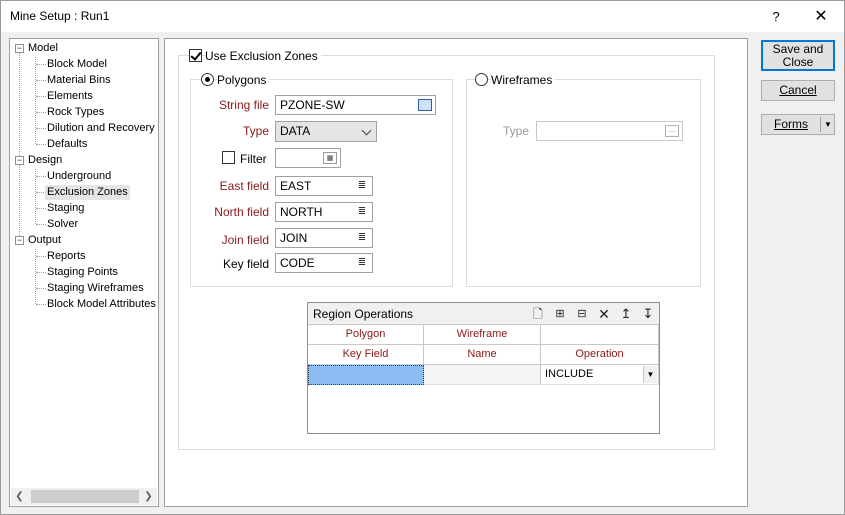 This screenshot has width=845, height=515. Describe the element at coordinates (67, 144) in the screenshot. I see `tree-item-defaults: Defaults` at that location.